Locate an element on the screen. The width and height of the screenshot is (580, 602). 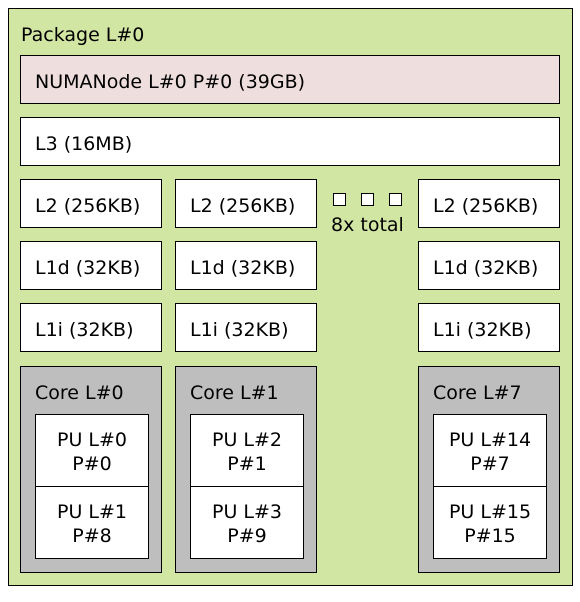
l3-cache-box: L3 (16MB) is located at coordinates (290, 141).